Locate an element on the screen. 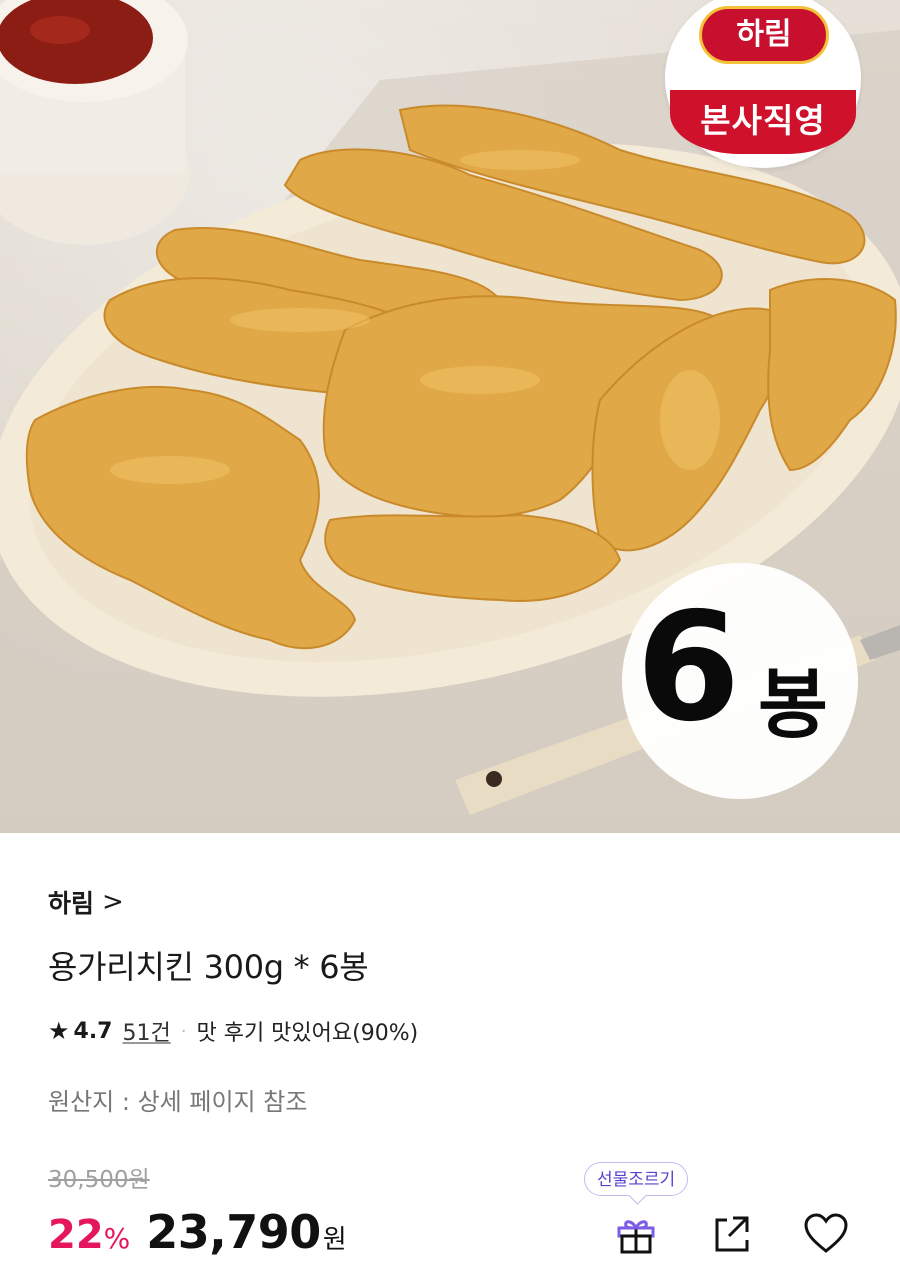 This screenshot has height=1283, width=900. review-count-link: 51건 is located at coordinates (147, 1031).